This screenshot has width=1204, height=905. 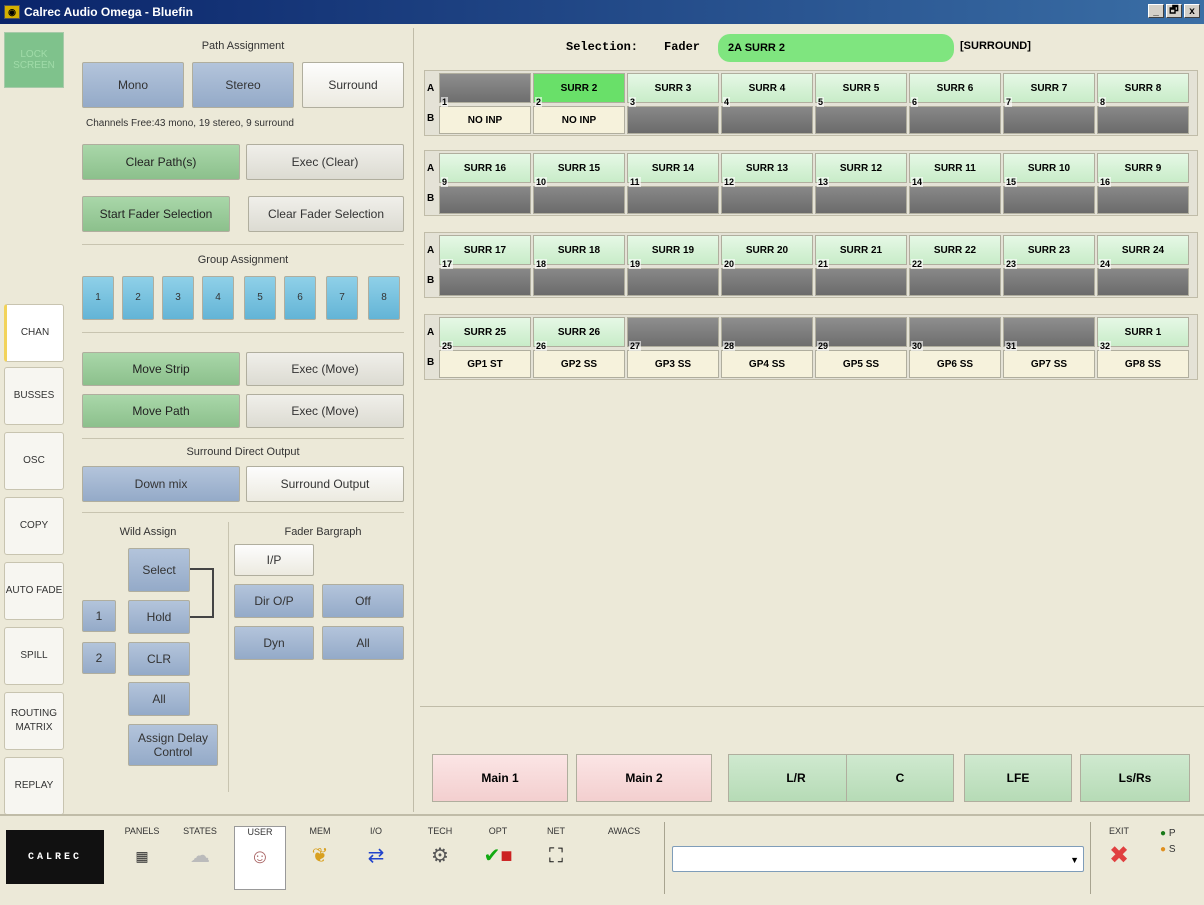 I want to click on surround-output-button: Surround Output, so click(x=325, y=484).